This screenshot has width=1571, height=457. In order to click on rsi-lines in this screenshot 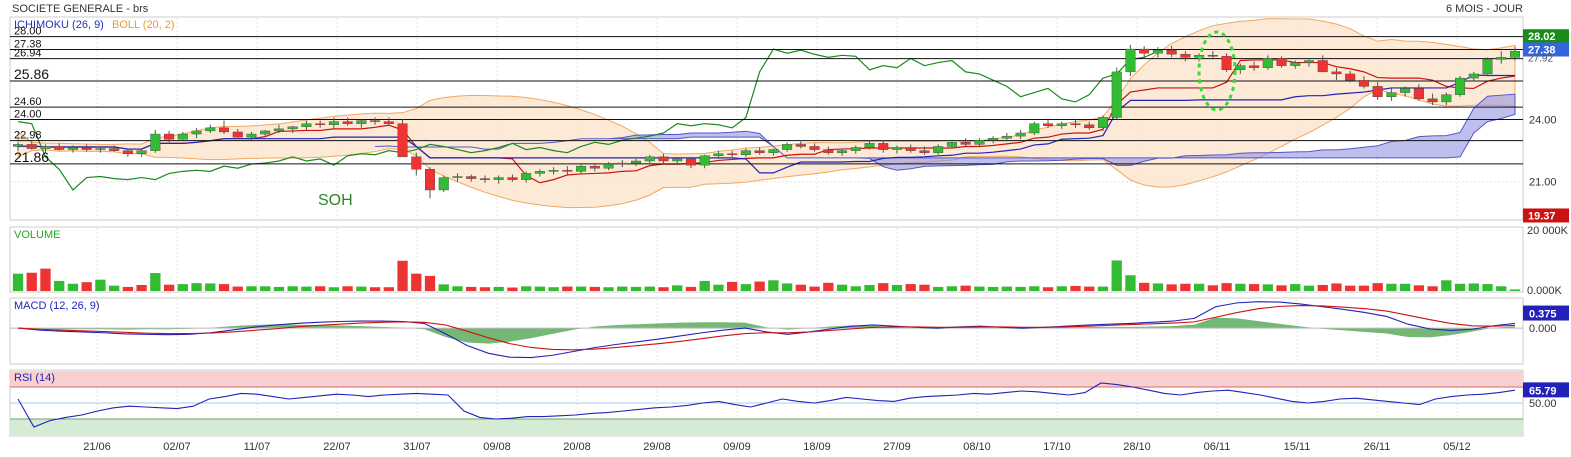, I will do `click(766, 403)`.